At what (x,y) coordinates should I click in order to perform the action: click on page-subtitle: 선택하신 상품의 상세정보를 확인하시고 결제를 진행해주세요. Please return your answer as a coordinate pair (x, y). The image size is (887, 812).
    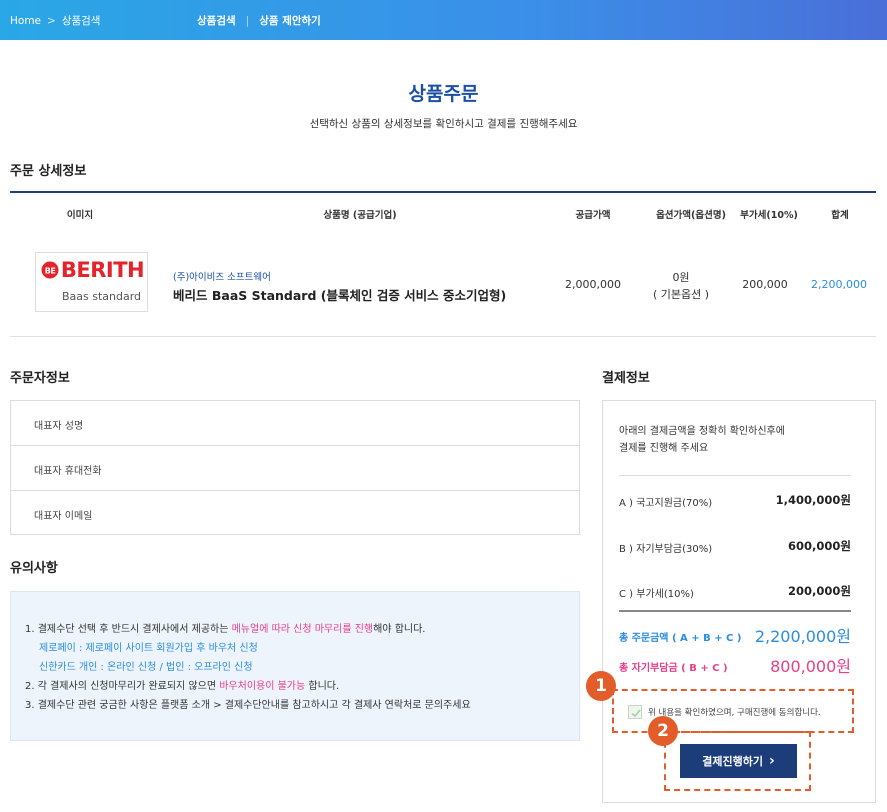
    Looking at the image, I should click on (443, 124).